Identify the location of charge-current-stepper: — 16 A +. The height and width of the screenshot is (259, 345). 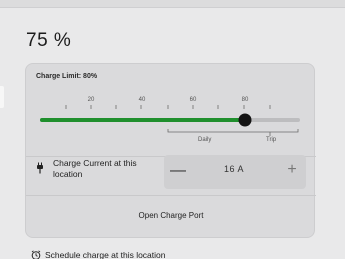
(235, 172).